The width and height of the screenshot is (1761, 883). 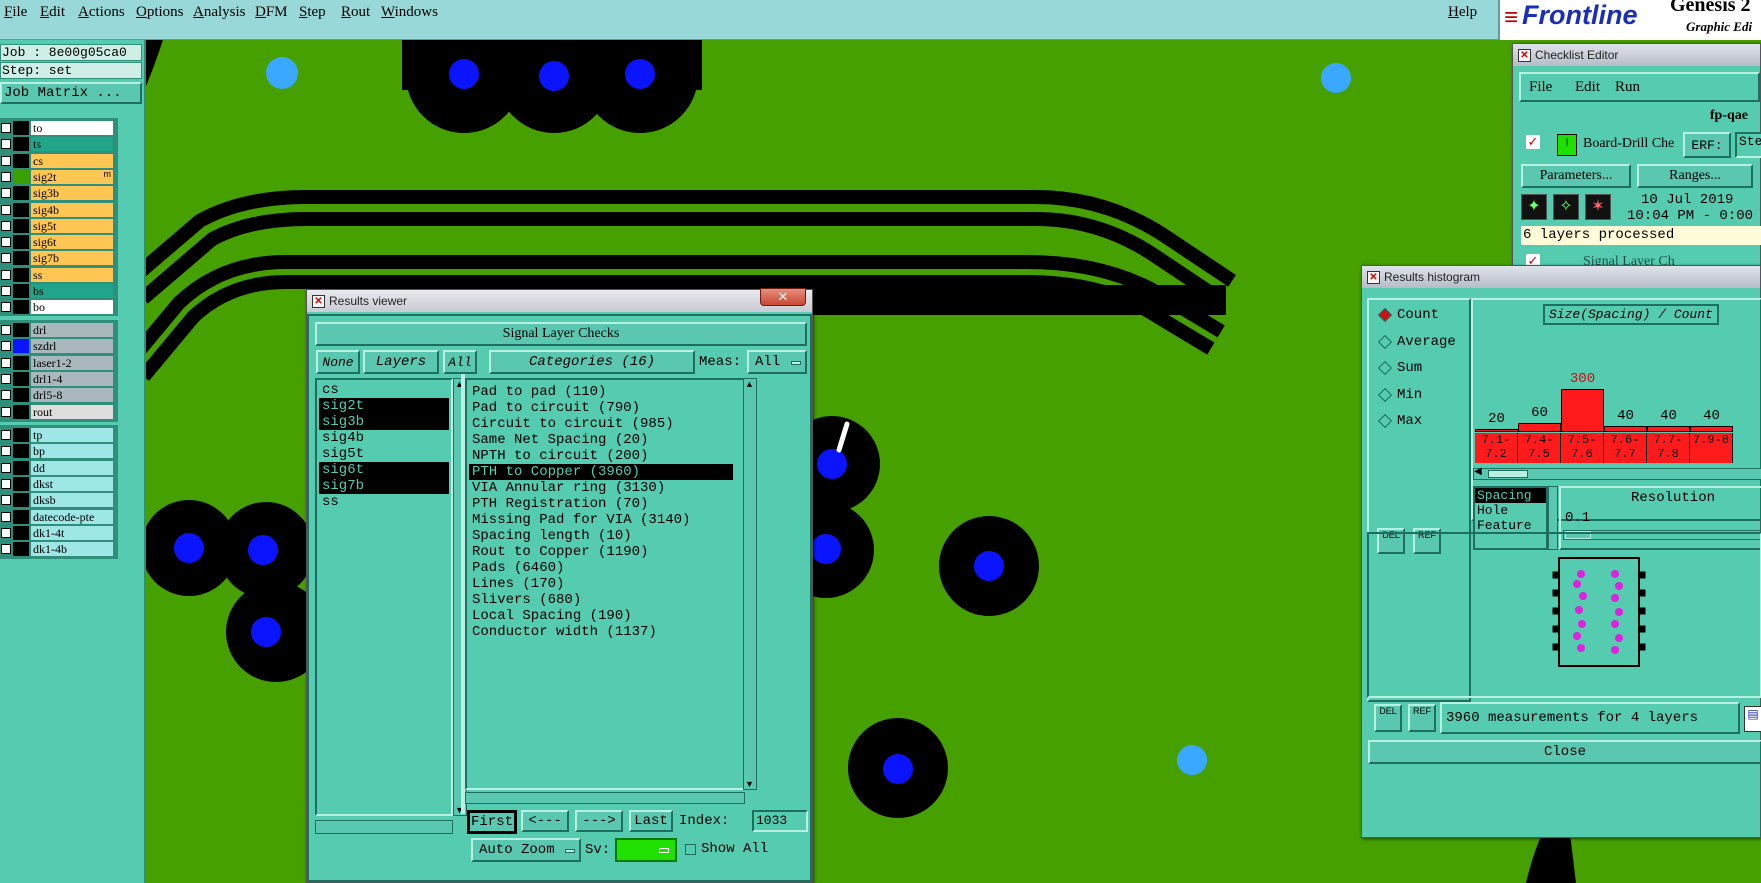 What do you see at coordinates (601, 520) in the screenshot?
I see `category-list-item: Missing Pad for VIA (3140)` at bounding box center [601, 520].